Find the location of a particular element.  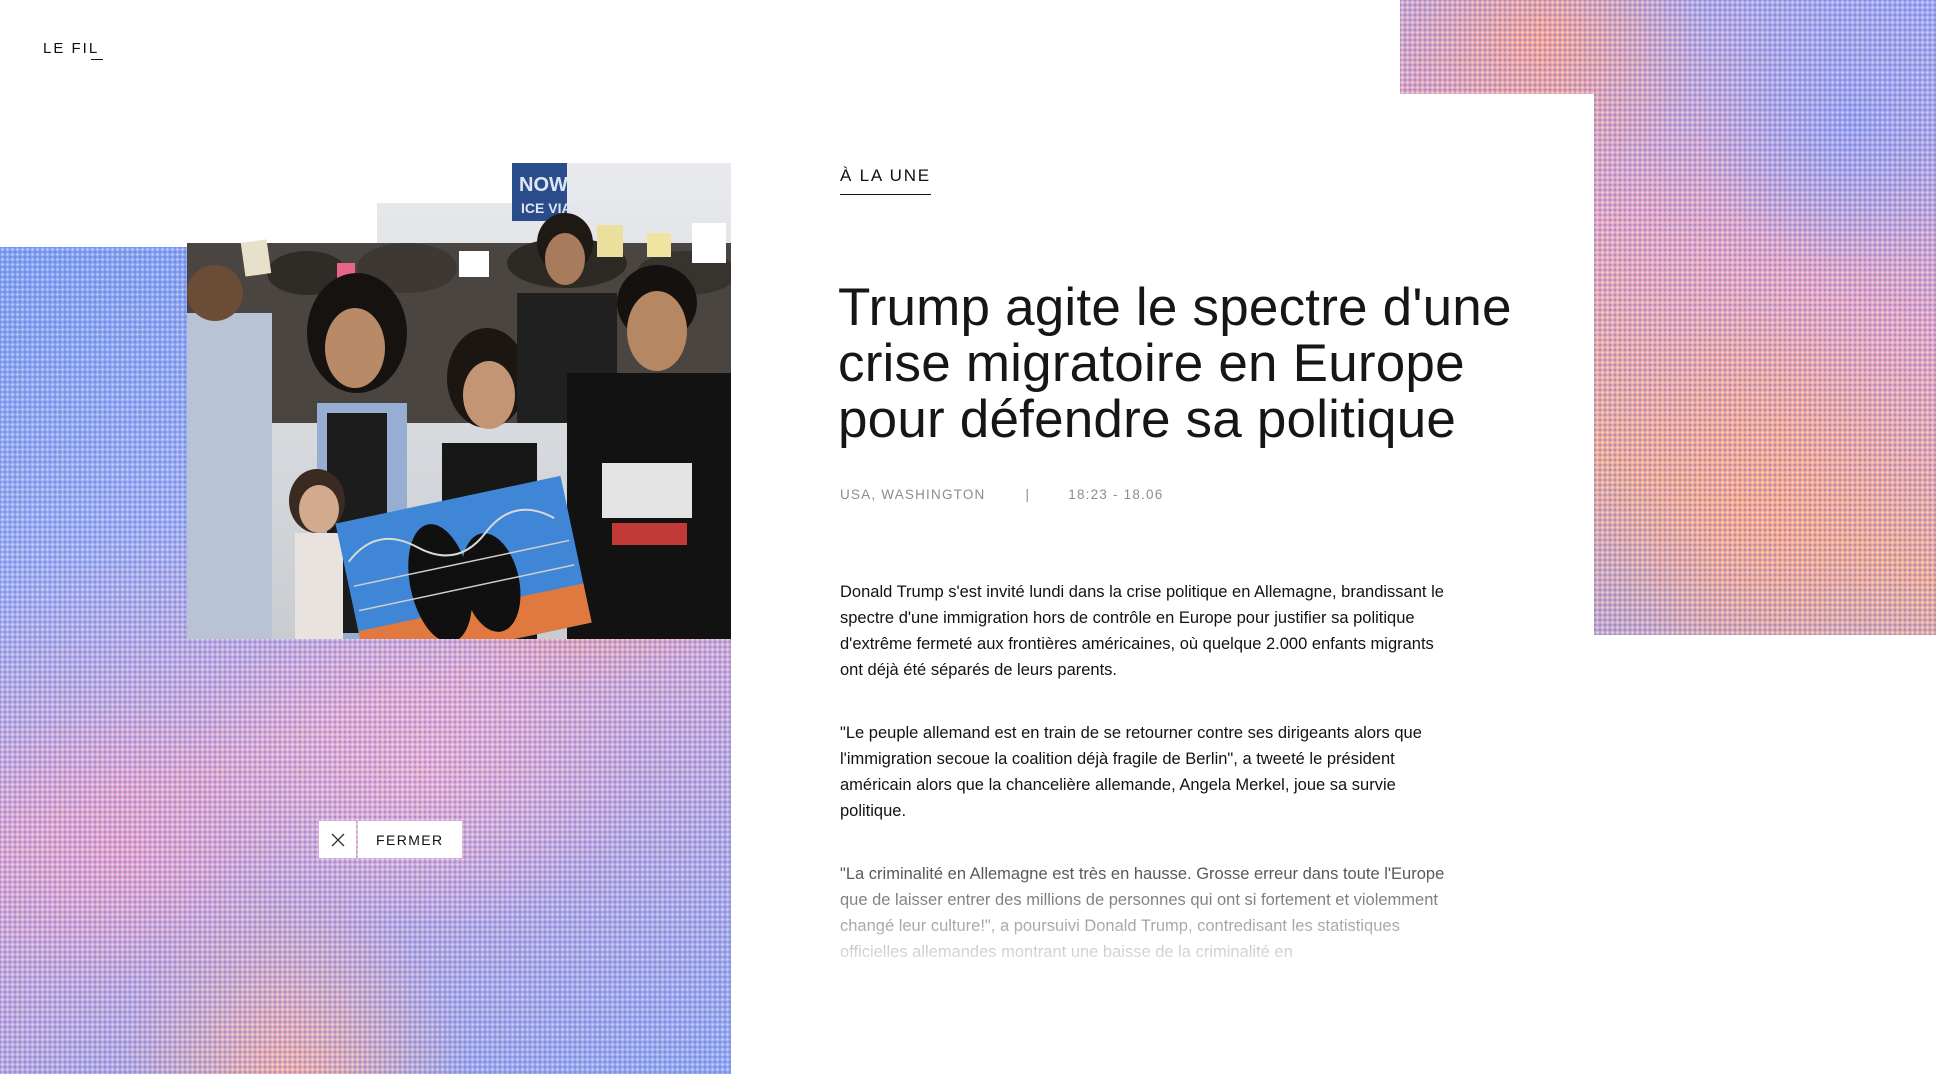

close-label: FERMER is located at coordinates (410, 839).